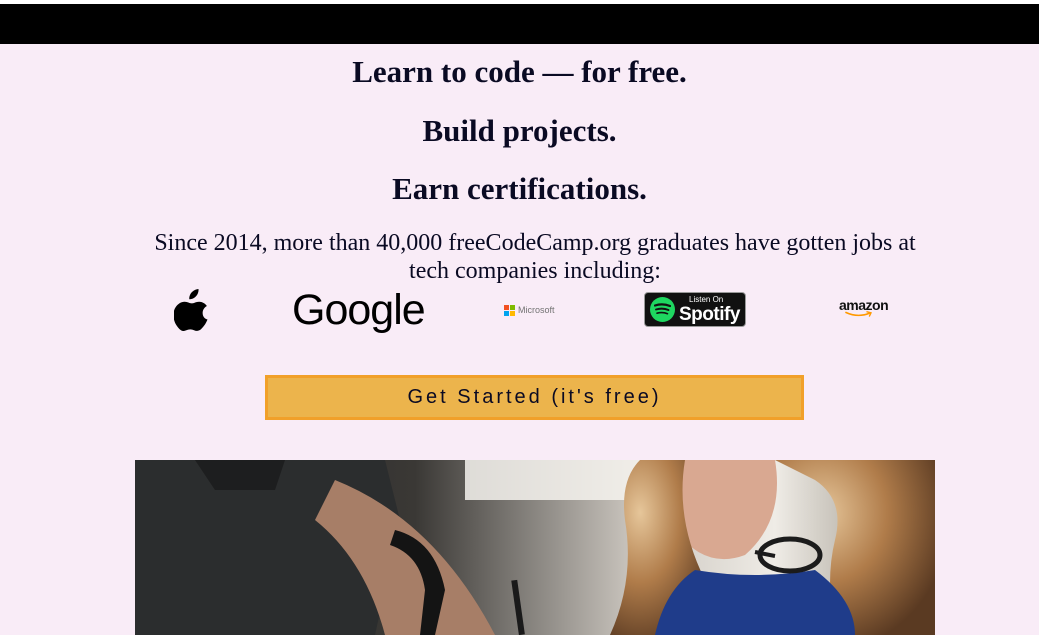  Describe the element at coordinates (536, 310) in the screenshot. I see `microsoft-wordmark: Microsoft` at that location.